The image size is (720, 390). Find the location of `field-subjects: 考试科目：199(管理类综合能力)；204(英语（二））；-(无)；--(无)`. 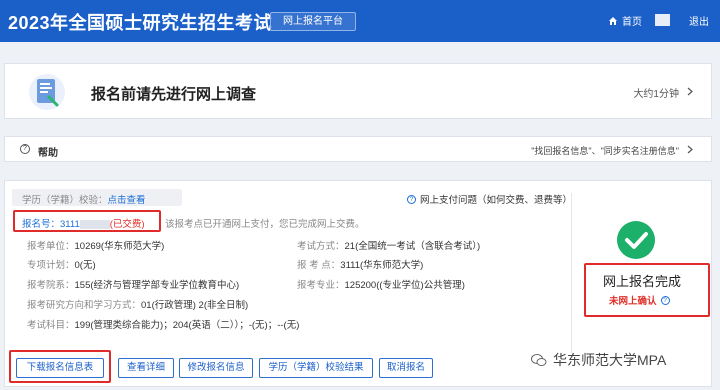

field-subjects: 考试科目：199(管理类综合能力)；204(英语（二））；-(无)；--(无) is located at coordinates (163, 325).